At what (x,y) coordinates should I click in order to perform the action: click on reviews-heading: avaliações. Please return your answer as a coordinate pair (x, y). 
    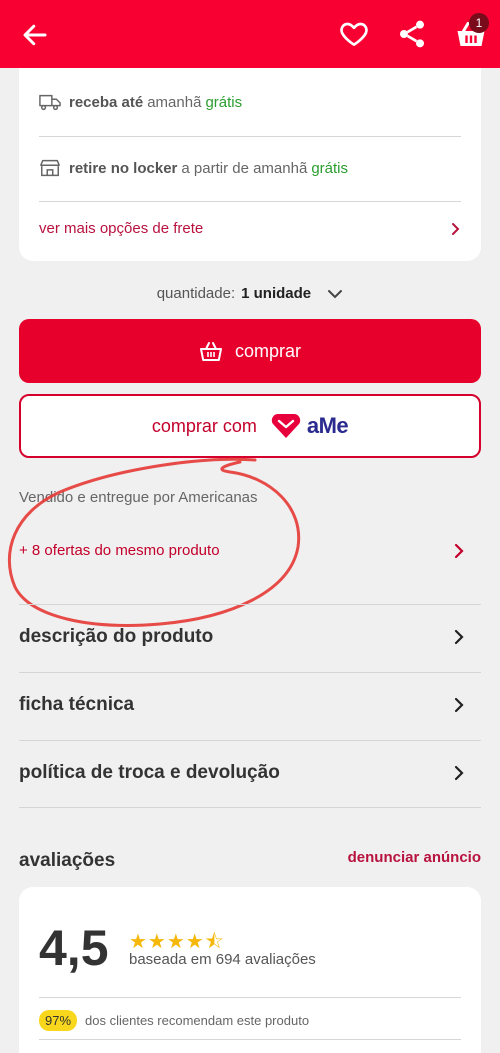
    Looking at the image, I should click on (67, 860).